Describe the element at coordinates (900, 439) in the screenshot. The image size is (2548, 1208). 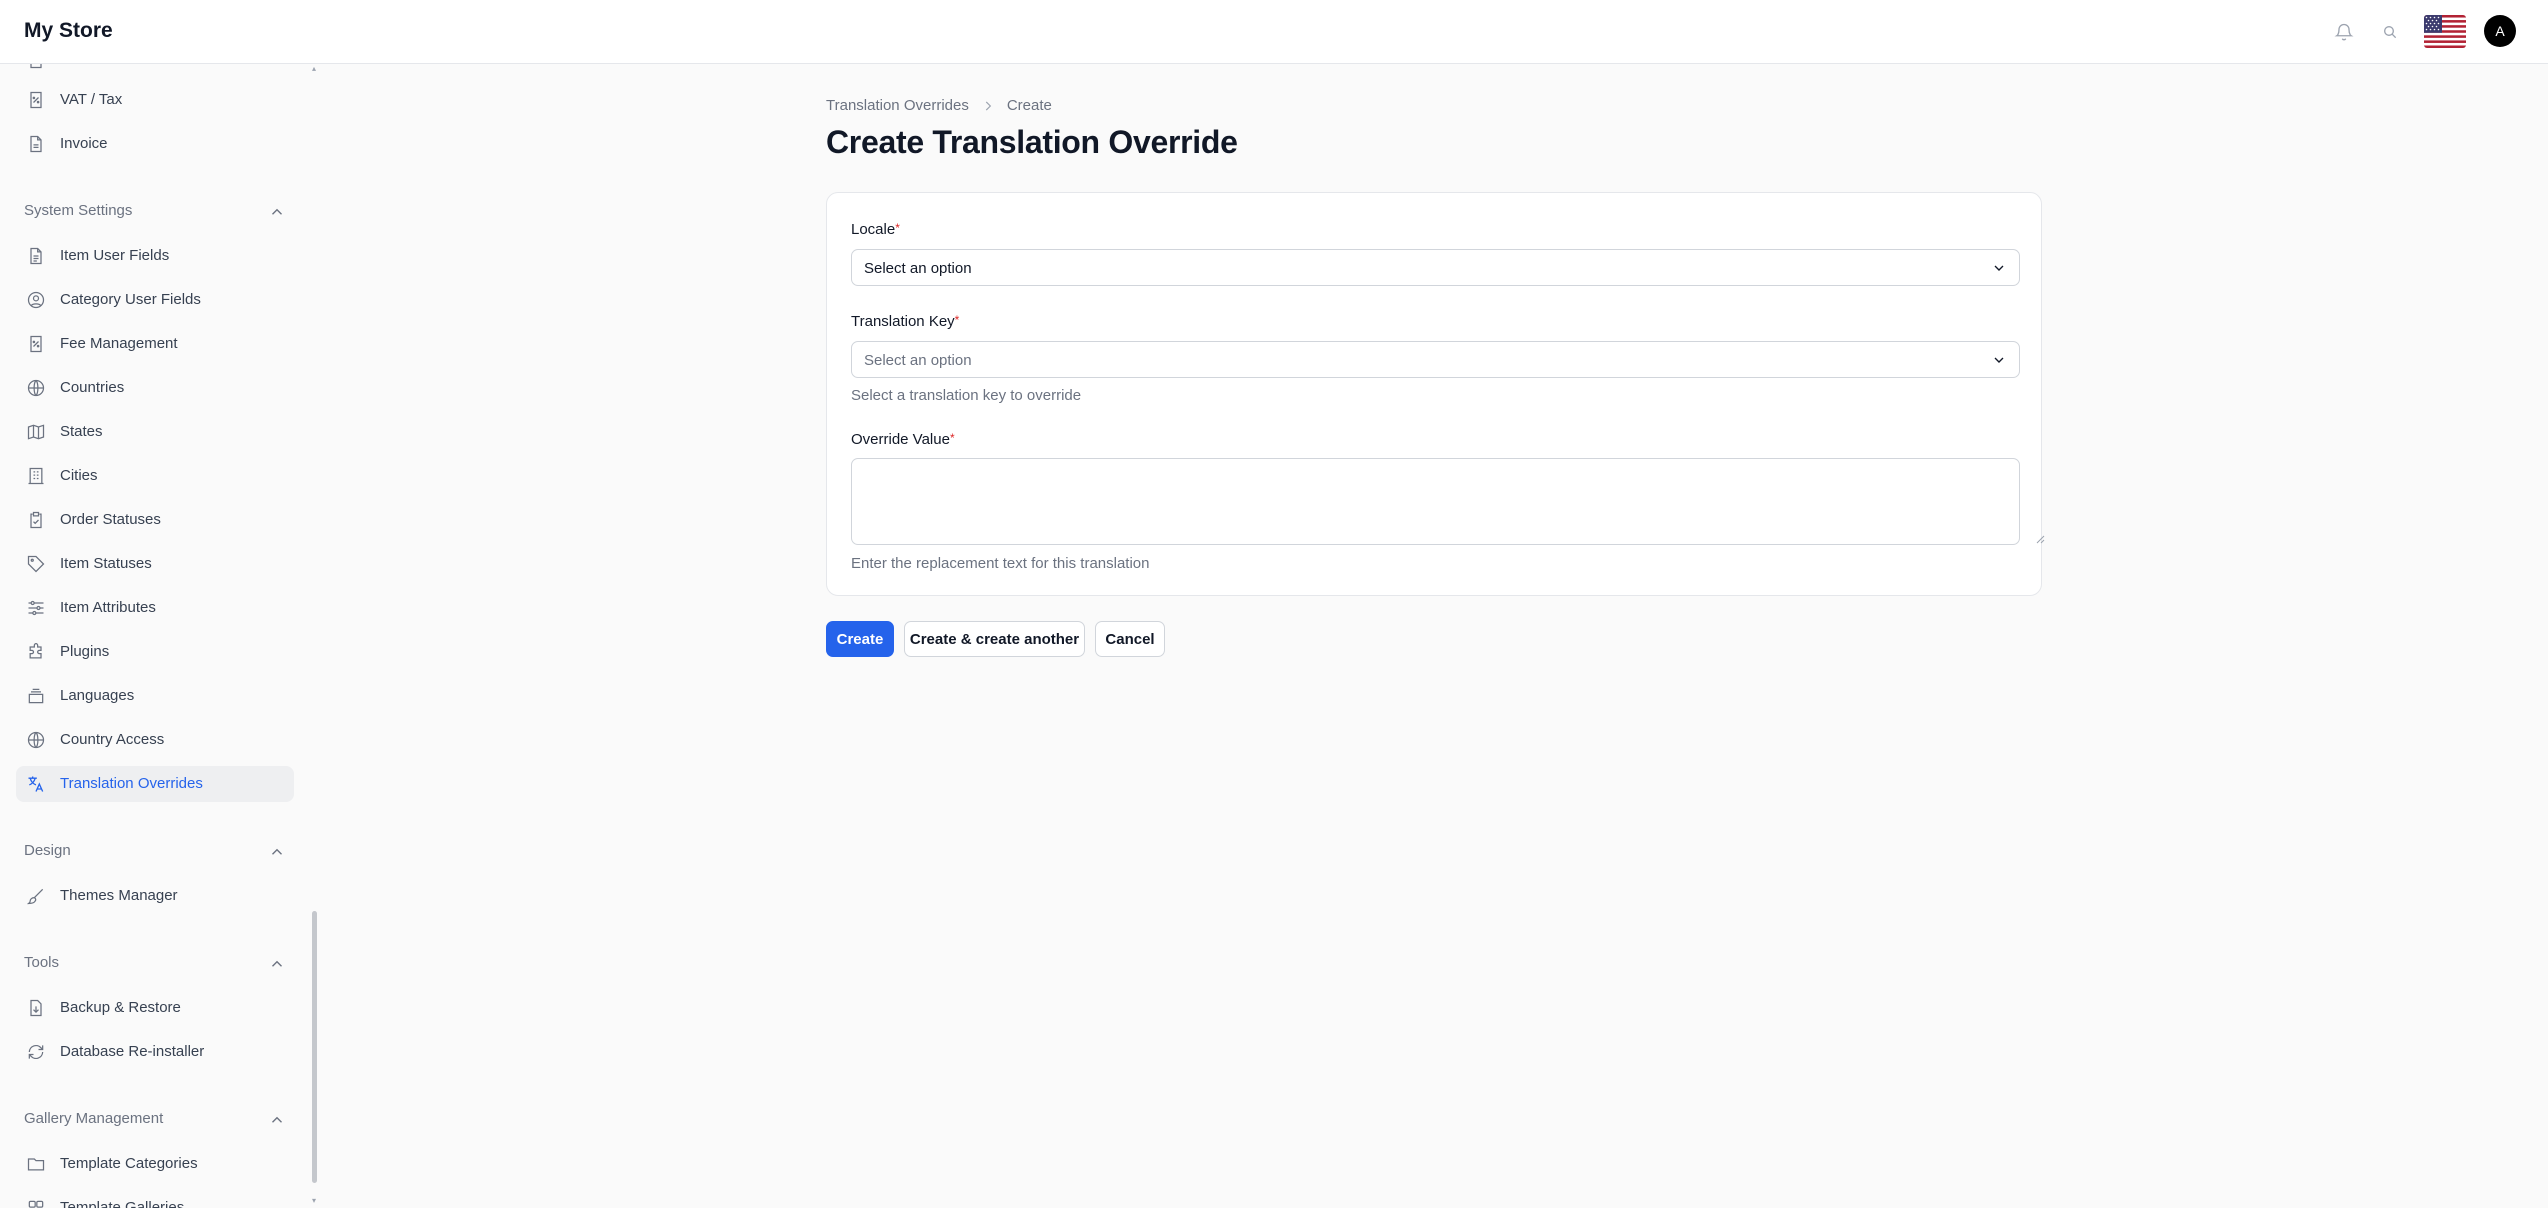
I see `override-value-label-text: Override Value` at that location.